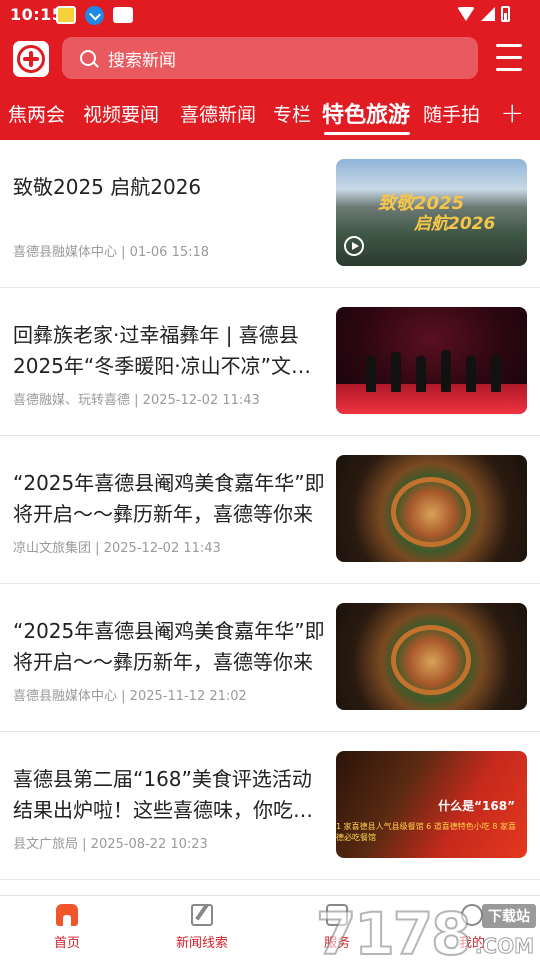  I want to click on news-time: 2025-08-22 10:23, so click(149, 844).